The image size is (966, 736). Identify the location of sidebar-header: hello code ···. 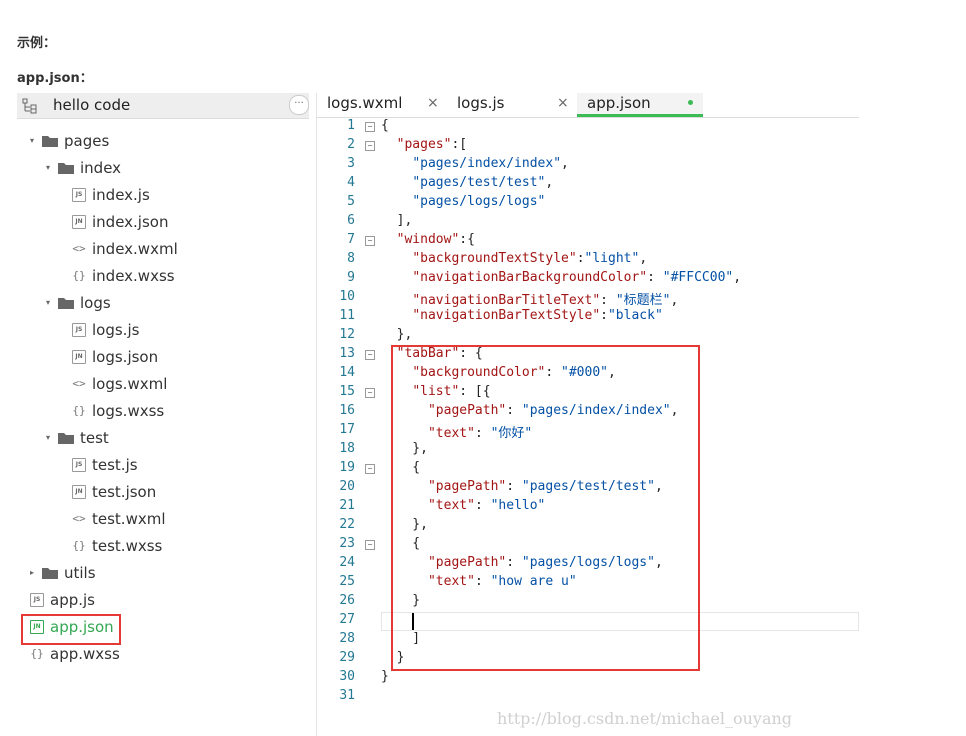
(163, 106).